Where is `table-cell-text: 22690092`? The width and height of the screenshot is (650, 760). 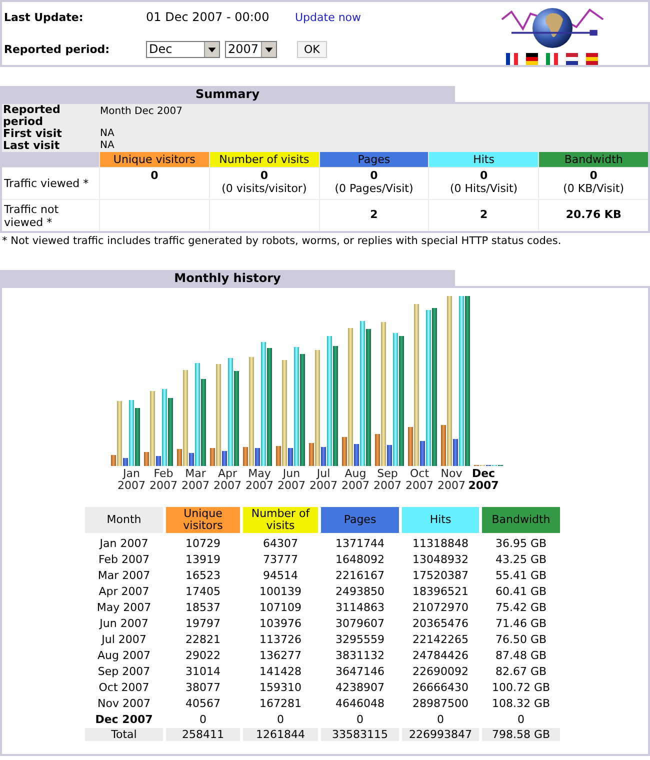 table-cell-text: 22690092 is located at coordinates (441, 672).